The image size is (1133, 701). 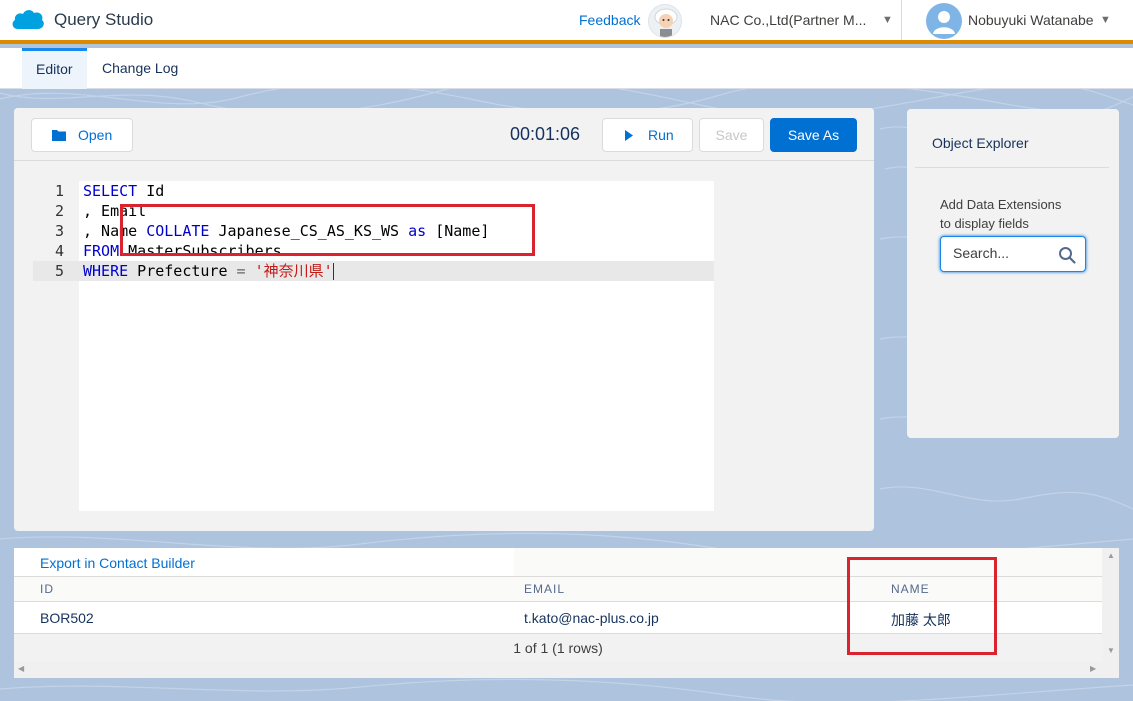 I want to click on explorer-search-box, so click(x=1013, y=254).